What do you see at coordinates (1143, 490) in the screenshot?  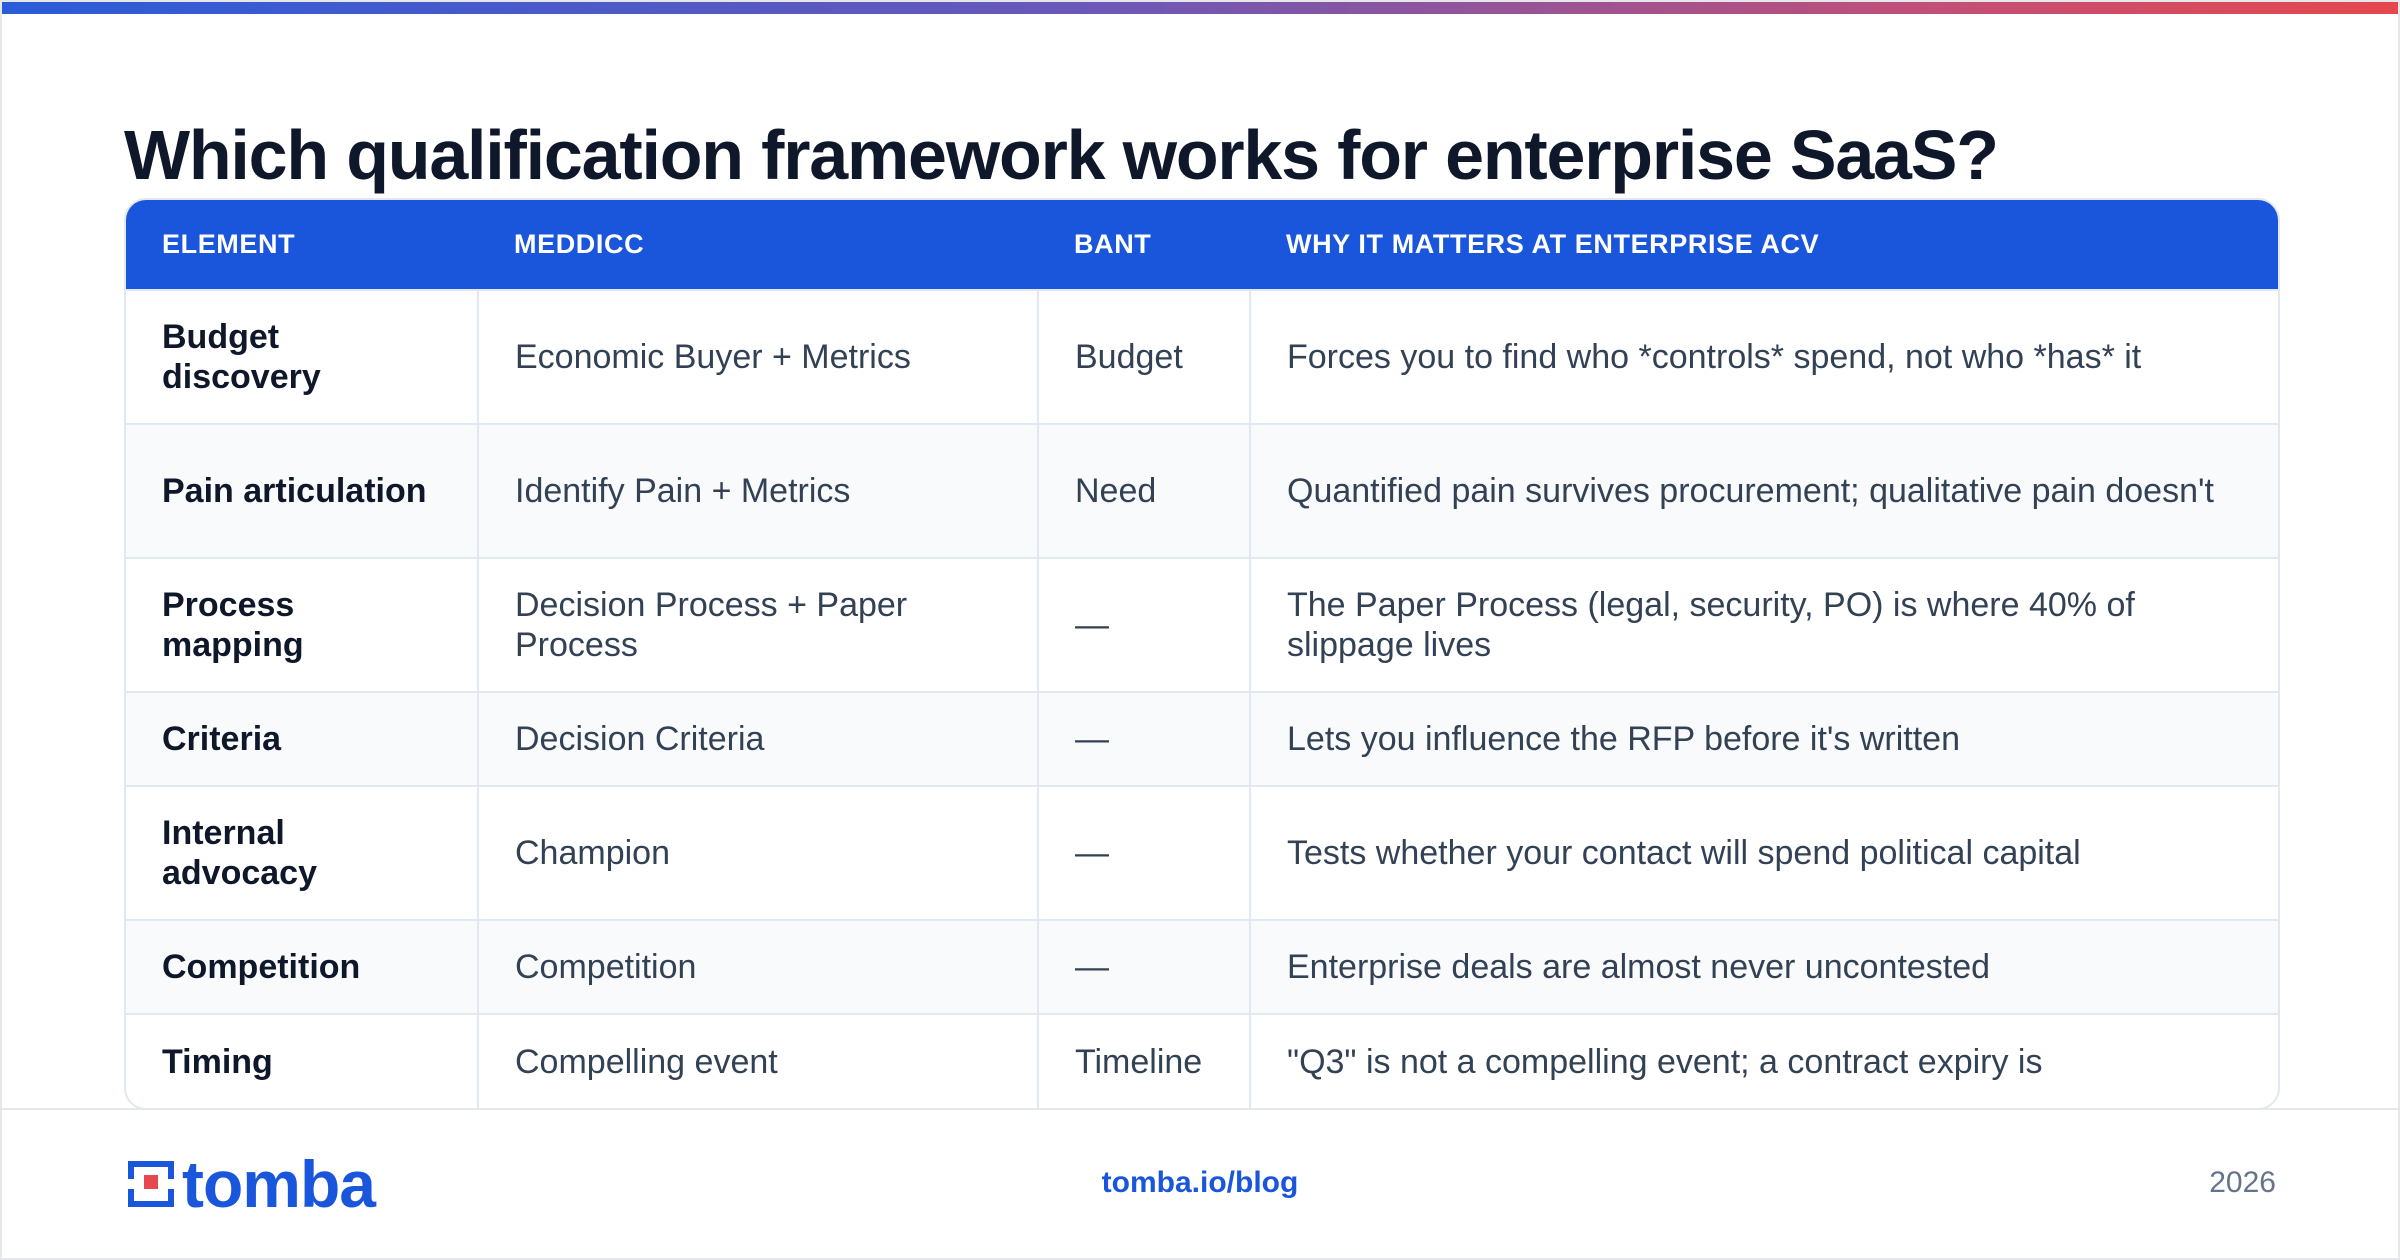 I see `cell-bant: Need` at bounding box center [1143, 490].